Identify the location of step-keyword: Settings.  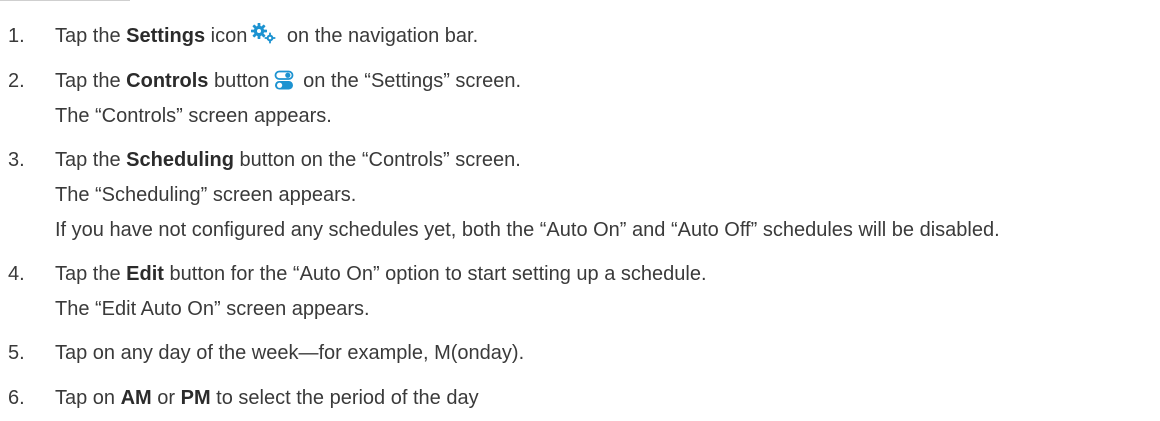
(166, 36).